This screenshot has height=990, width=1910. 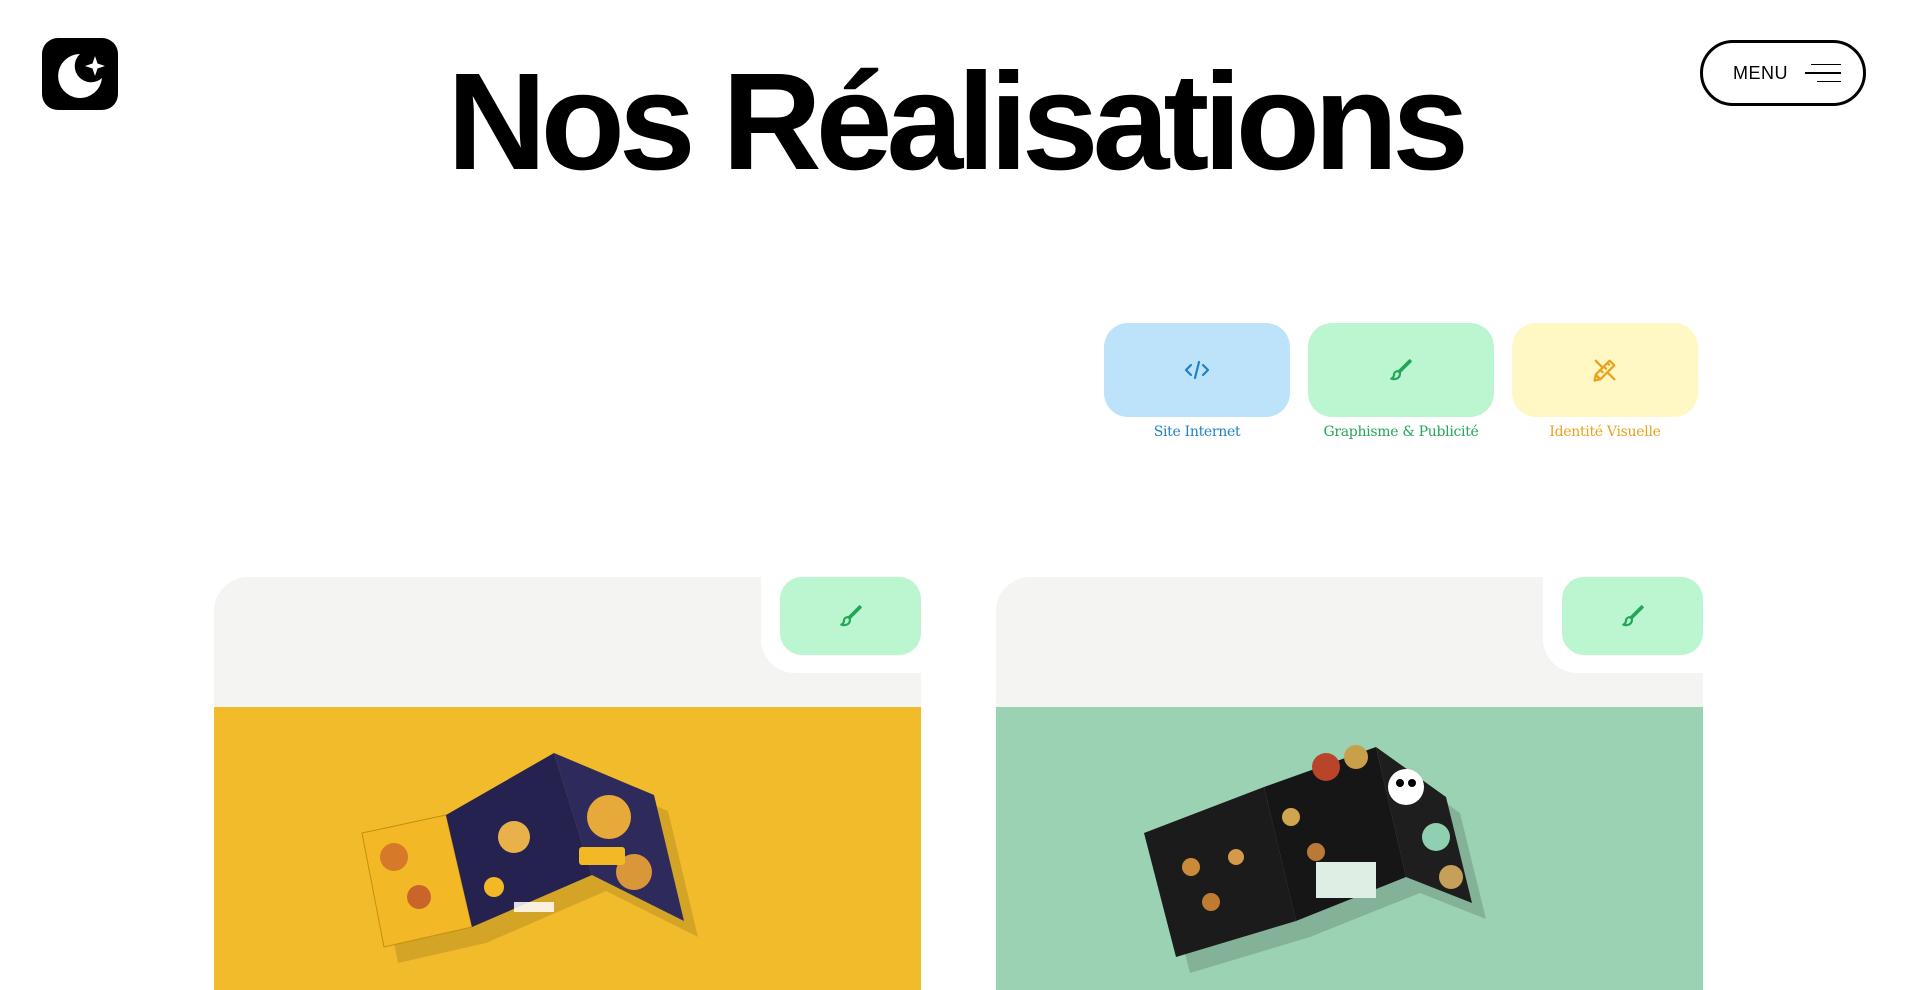 I want to click on menu-label: MENU, so click(x=1760, y=72).